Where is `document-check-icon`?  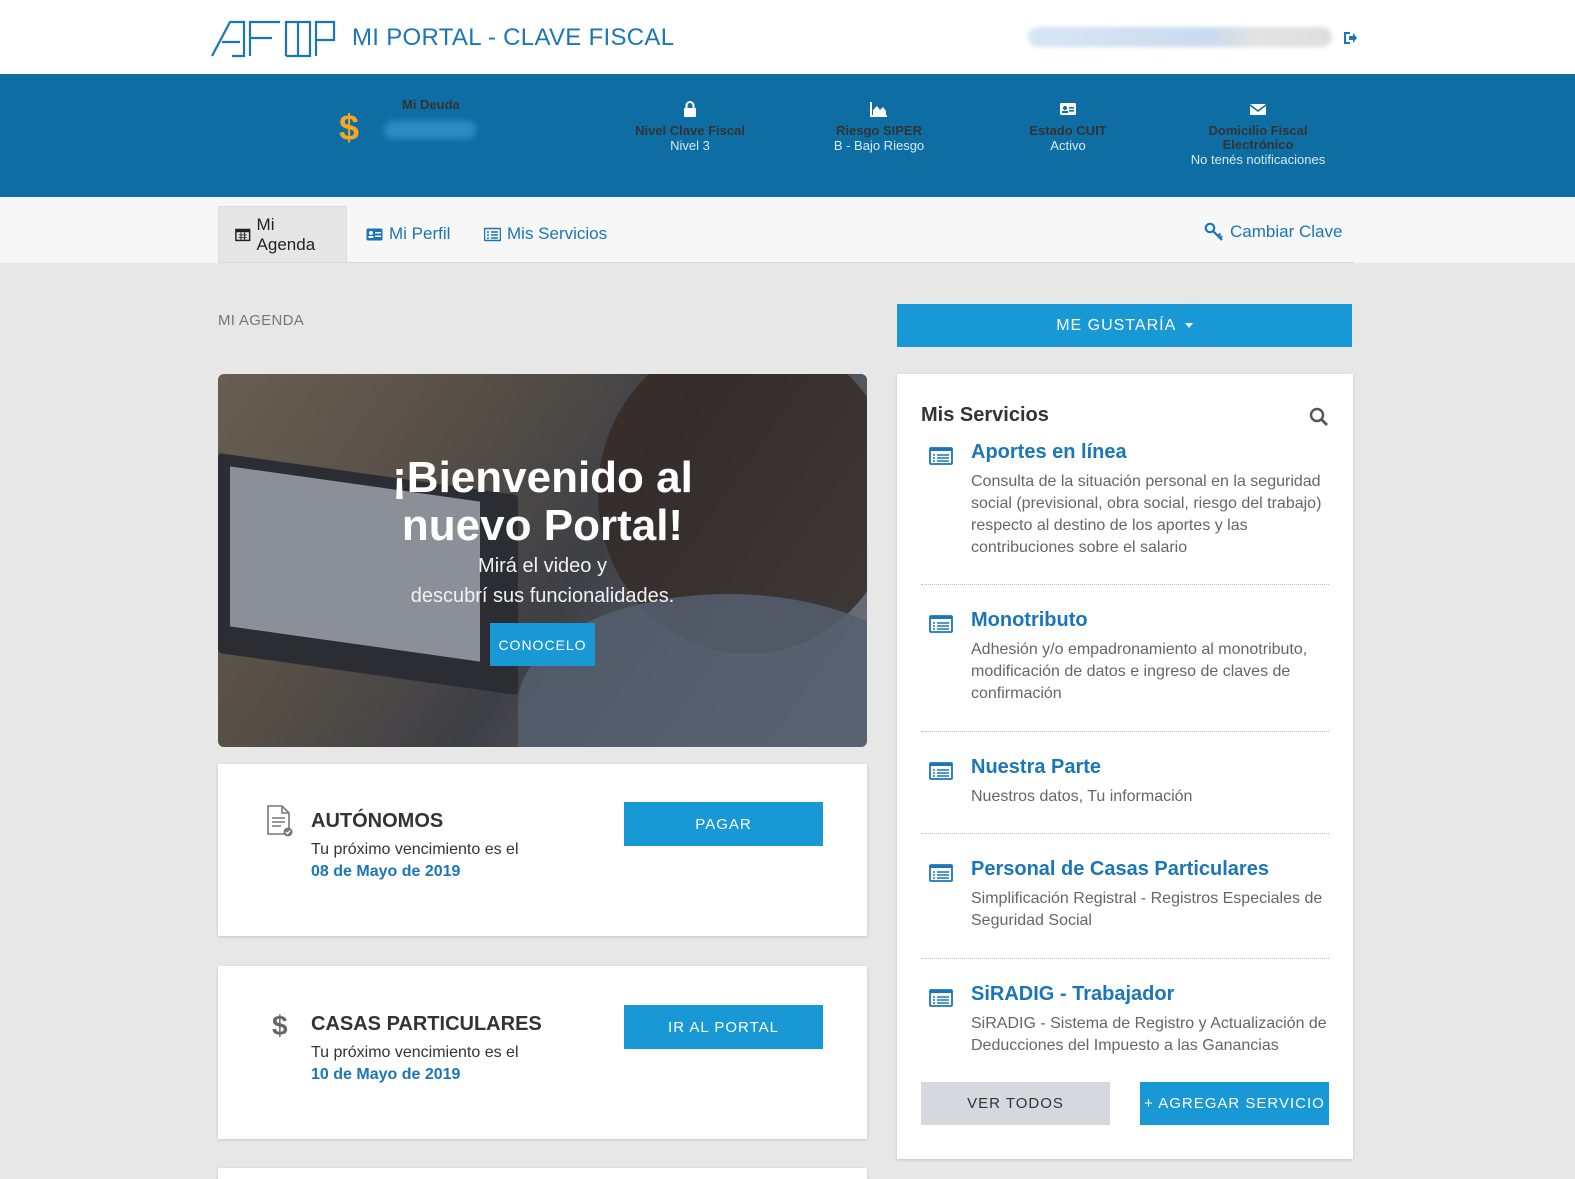
document-check-icon is located at coordinates (280, 821).